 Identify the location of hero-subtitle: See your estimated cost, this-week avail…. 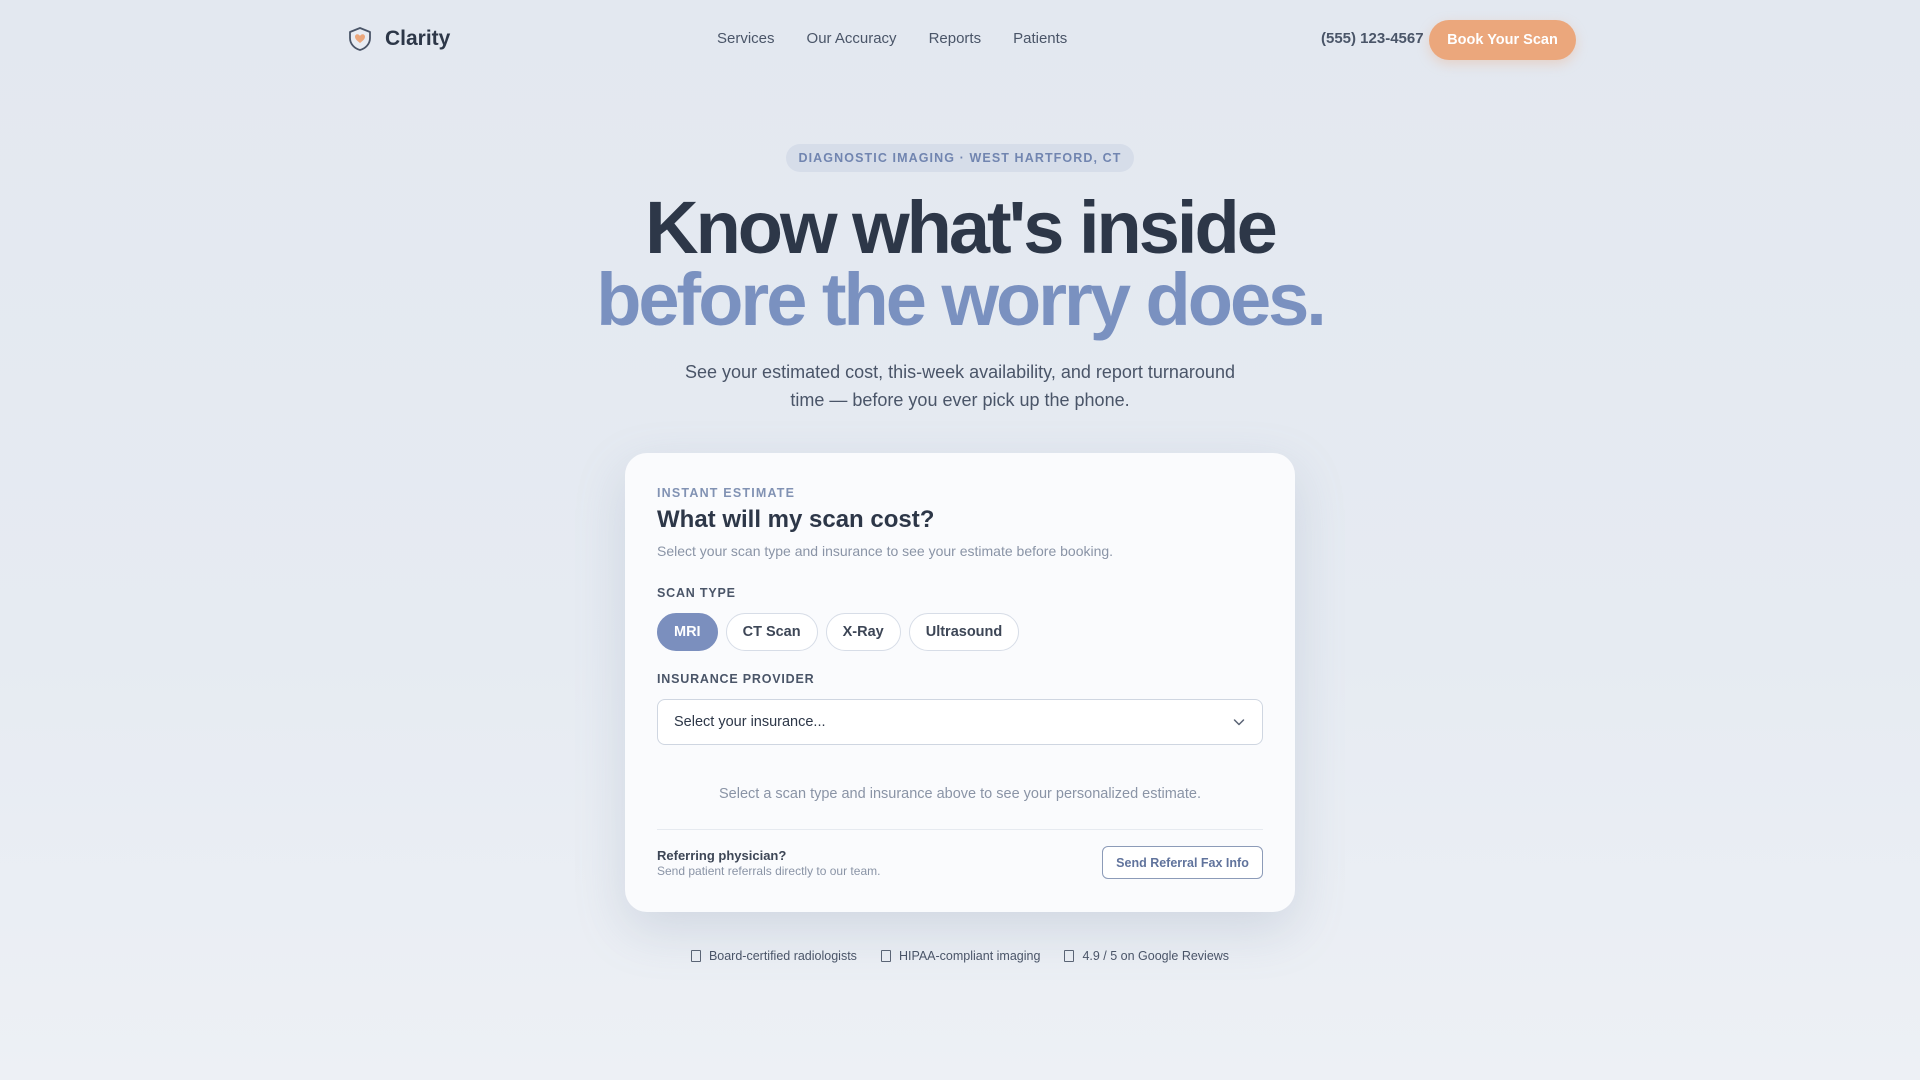
(960, 386).